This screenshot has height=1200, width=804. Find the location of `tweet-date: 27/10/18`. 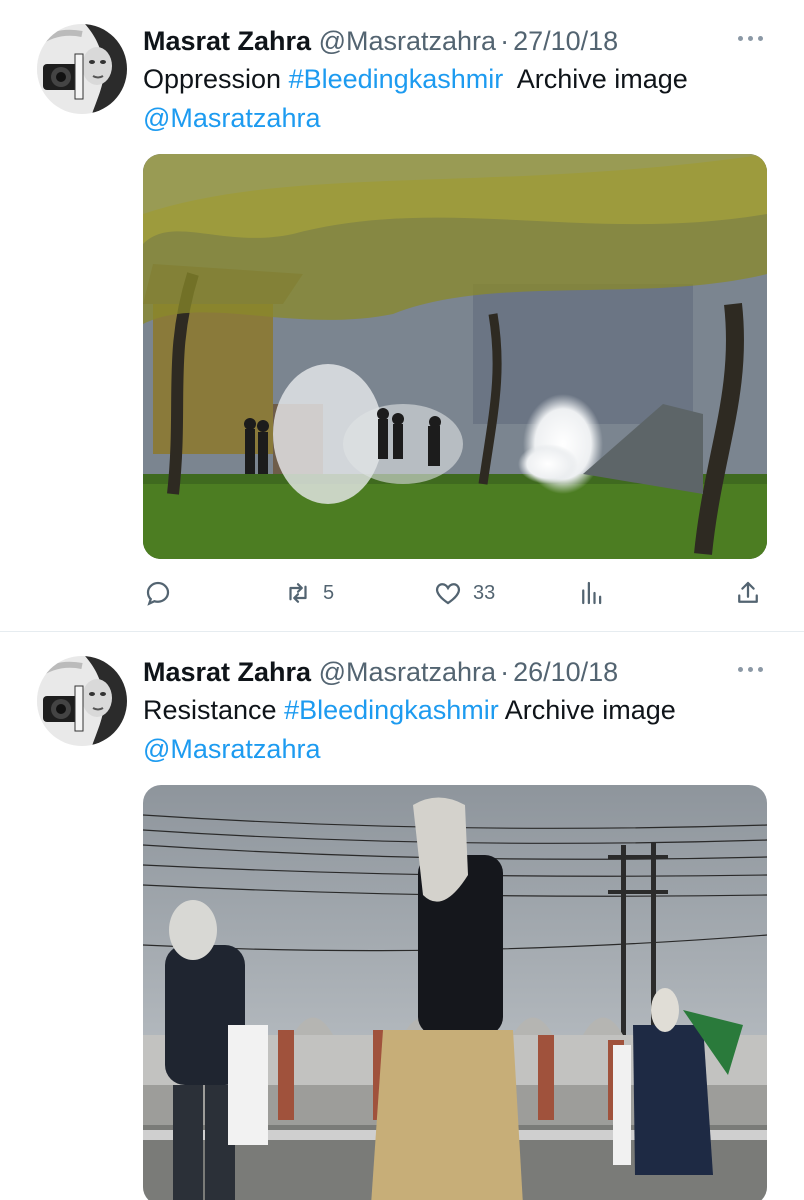

tweet-date: 27/10/18 is located at coordinates (565, 41).